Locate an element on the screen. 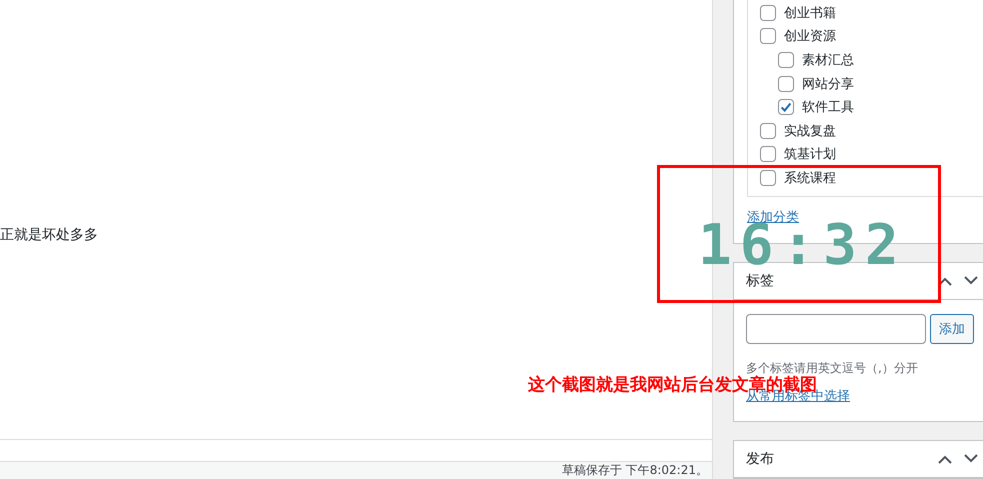 This screenshot has width=983, height=479. category-label: 筑基计划 is located at coordinates (810, 155).